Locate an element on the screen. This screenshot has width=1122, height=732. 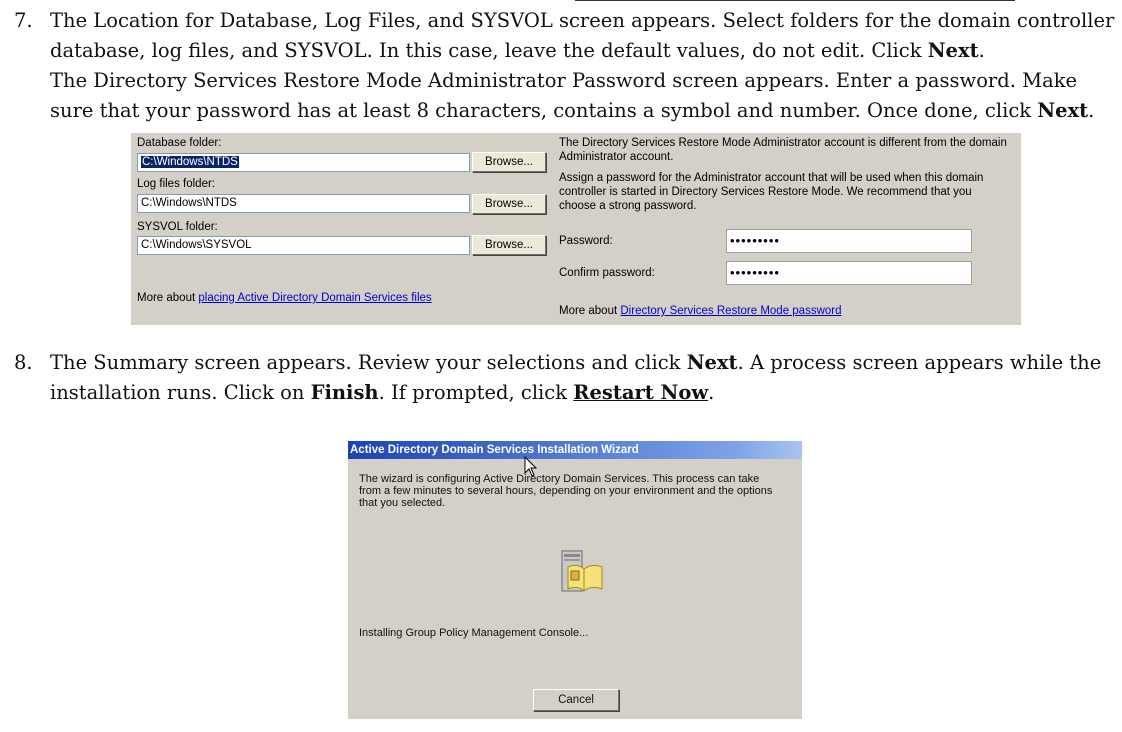
server-book-icon is located at coordinates (582, 571).